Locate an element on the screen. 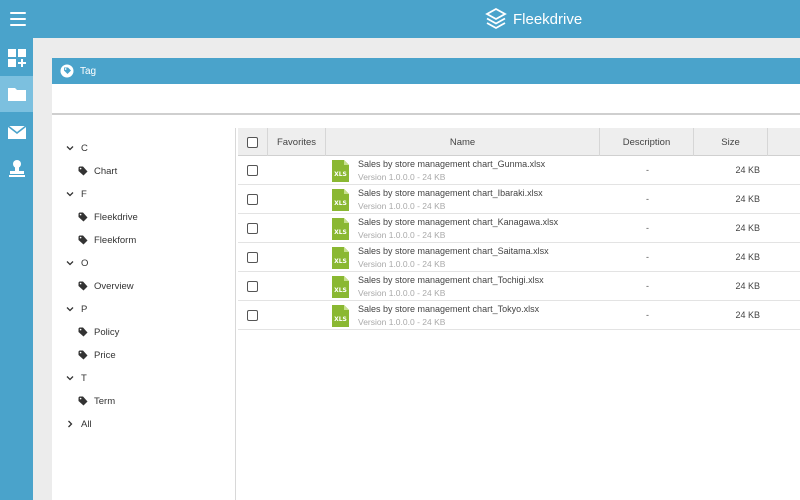  tree-tag-term: Term is located at coordinates (96, 401).